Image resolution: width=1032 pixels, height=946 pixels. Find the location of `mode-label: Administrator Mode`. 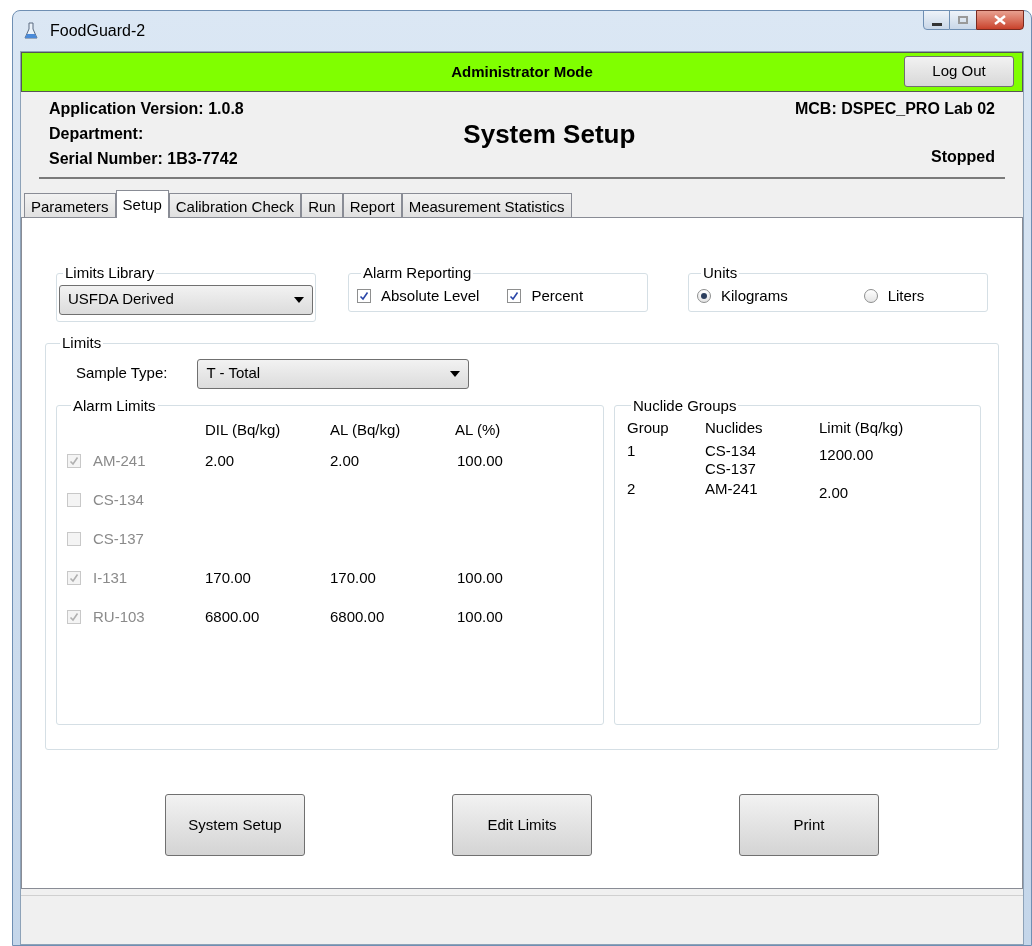

mode-label: Administrator Mode is located at coordinates (522, 71).